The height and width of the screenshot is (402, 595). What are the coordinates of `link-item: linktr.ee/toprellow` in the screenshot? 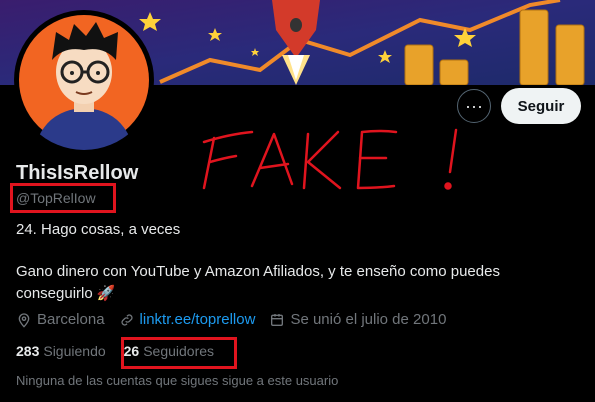 It's located at (187, 319).